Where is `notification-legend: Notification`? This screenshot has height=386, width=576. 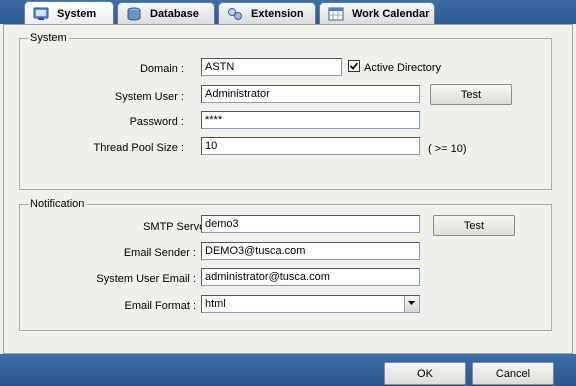
notification-legend: Notification is located at coordinates (57, 204).